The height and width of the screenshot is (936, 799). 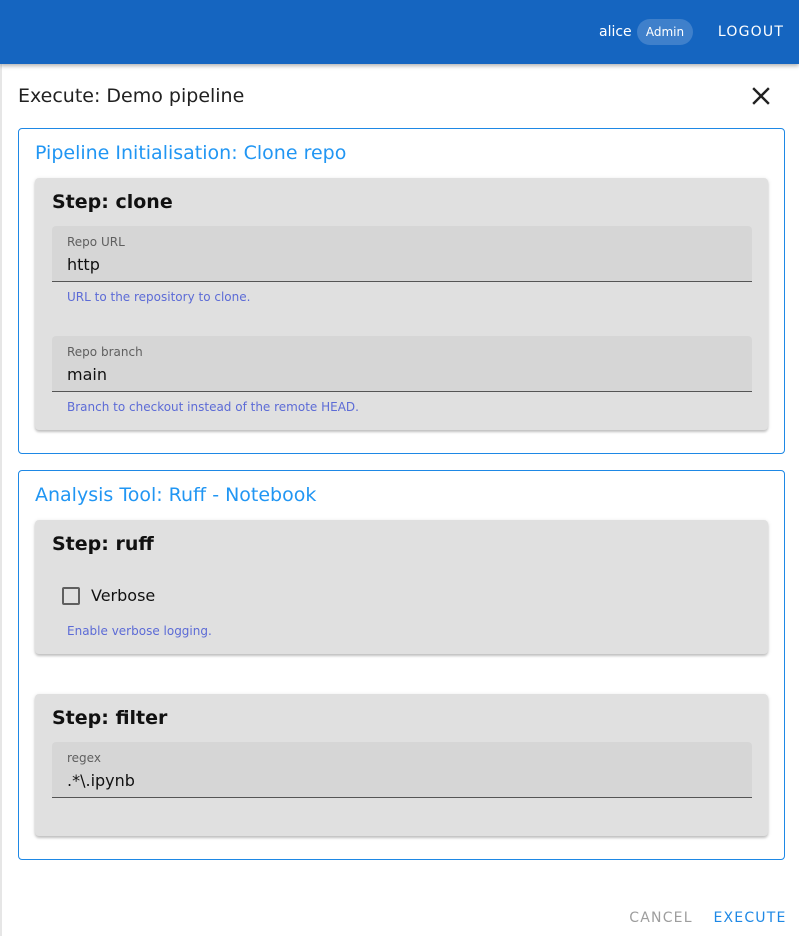 What do you see at coordinates (123, 596) in the screenshot?
I see `checkbox-label: Verbose` at bounding box center [123, 596].